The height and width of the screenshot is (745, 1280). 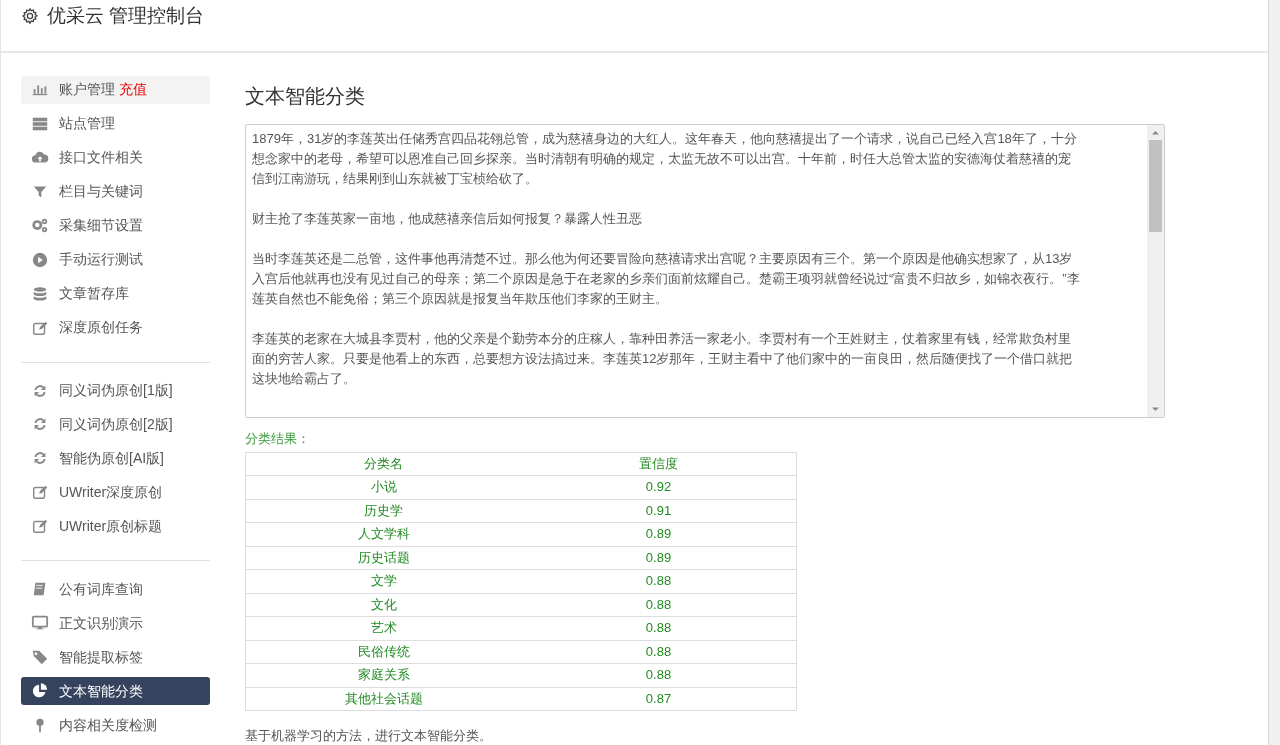 What do you see at coordinates (115, 225) in the screenshot?
I see `sidebar-item: 采集细节设置` at bounding box center [115, 225].